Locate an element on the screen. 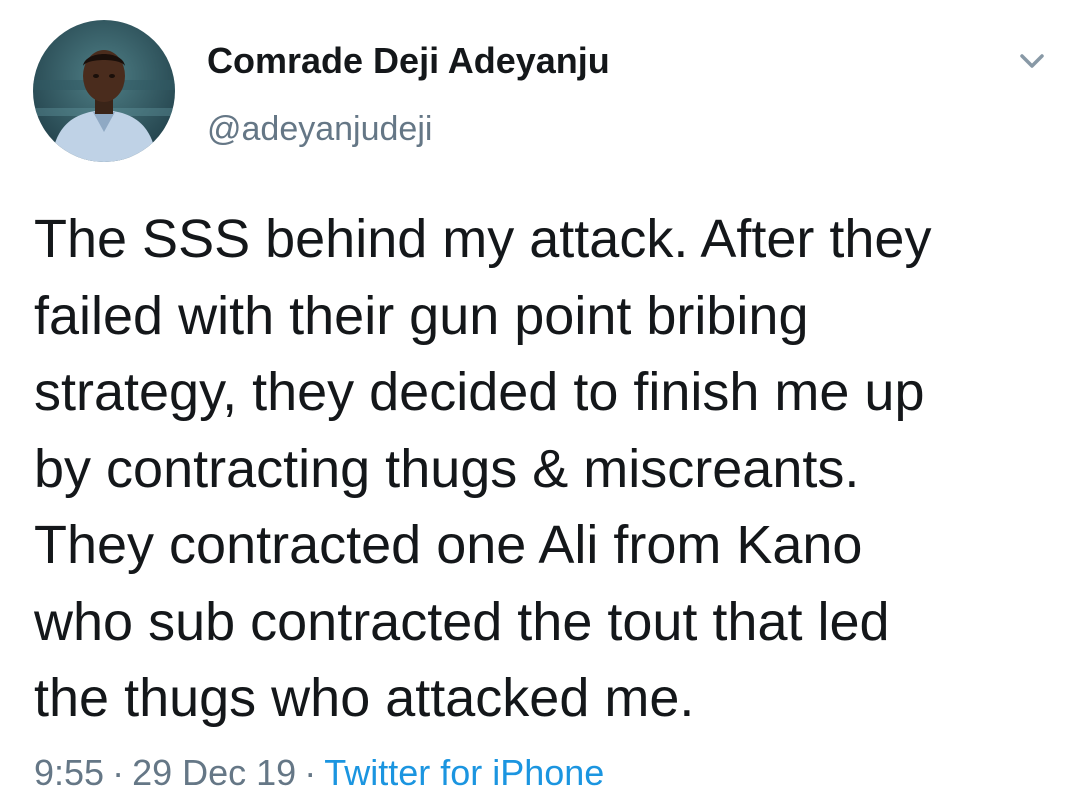 The image size is (1080, 806). avatar is located at coordinates (104, 91).